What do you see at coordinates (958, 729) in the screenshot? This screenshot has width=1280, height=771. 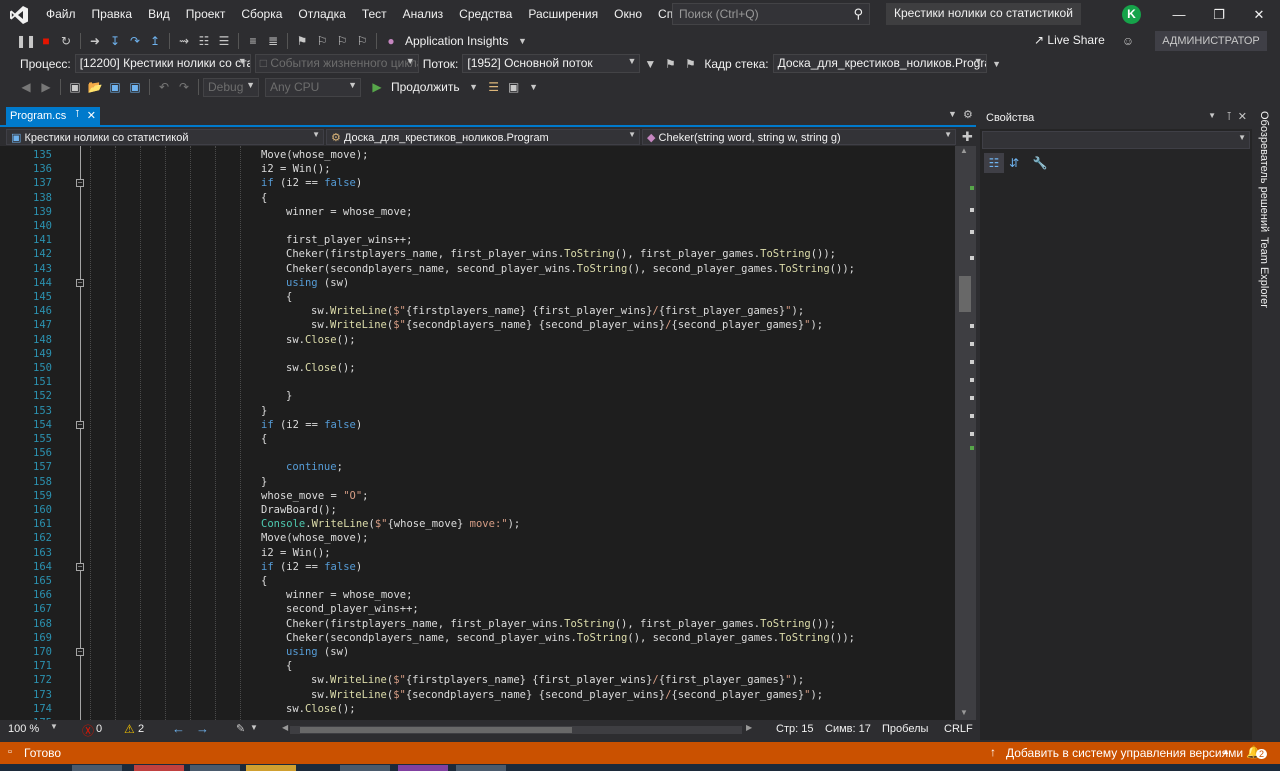 I see `line-endings: CRLF` at bounding box center [958, 729].